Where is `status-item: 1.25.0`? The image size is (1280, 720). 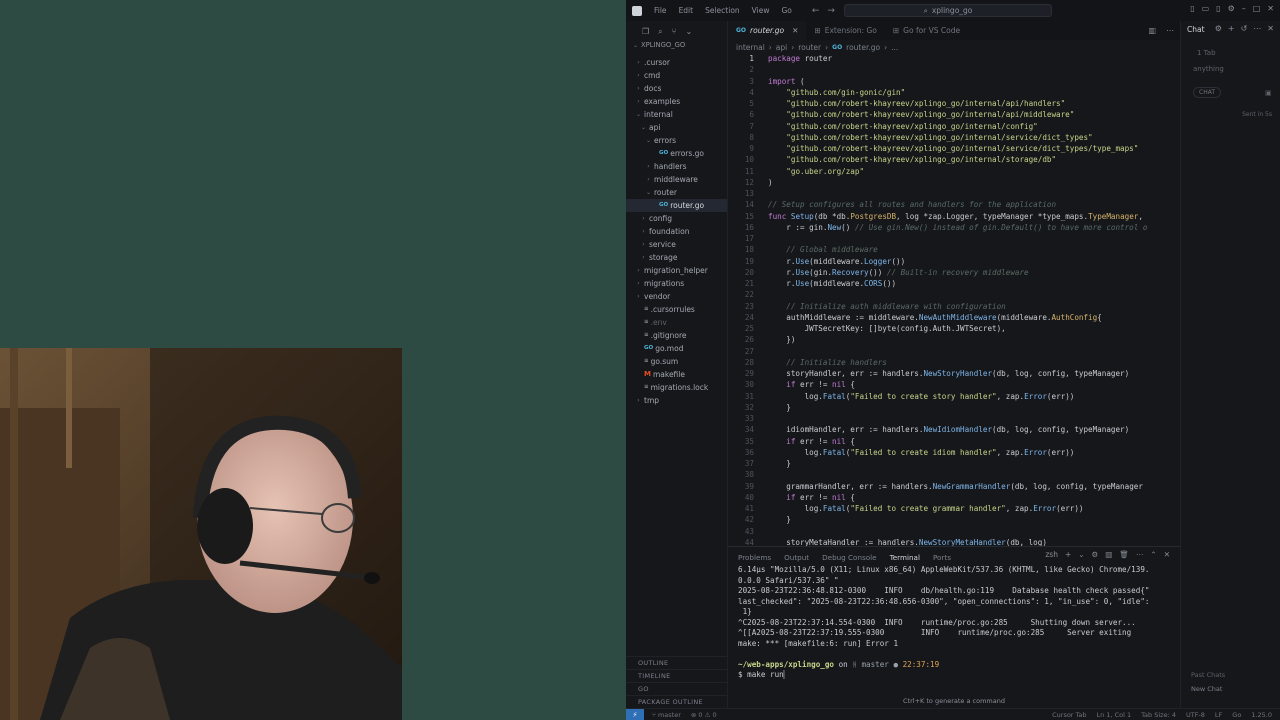
status-item: 1.25.0 is located at coordinates (1261, 715).